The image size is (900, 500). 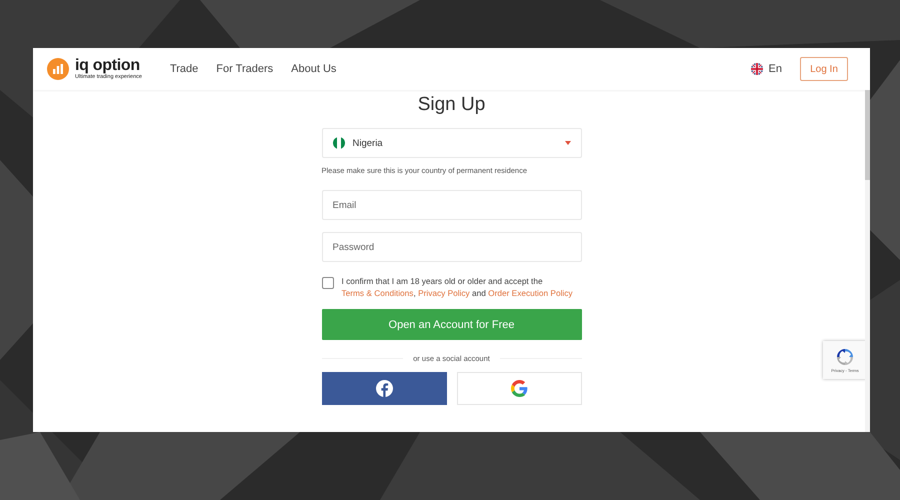 I want to click on consent-text: I confirm that I am 18 years old or older and accept the Terms & Conditions, Privacy Policy and Order Execution Policy, so click(x=458, y=287).